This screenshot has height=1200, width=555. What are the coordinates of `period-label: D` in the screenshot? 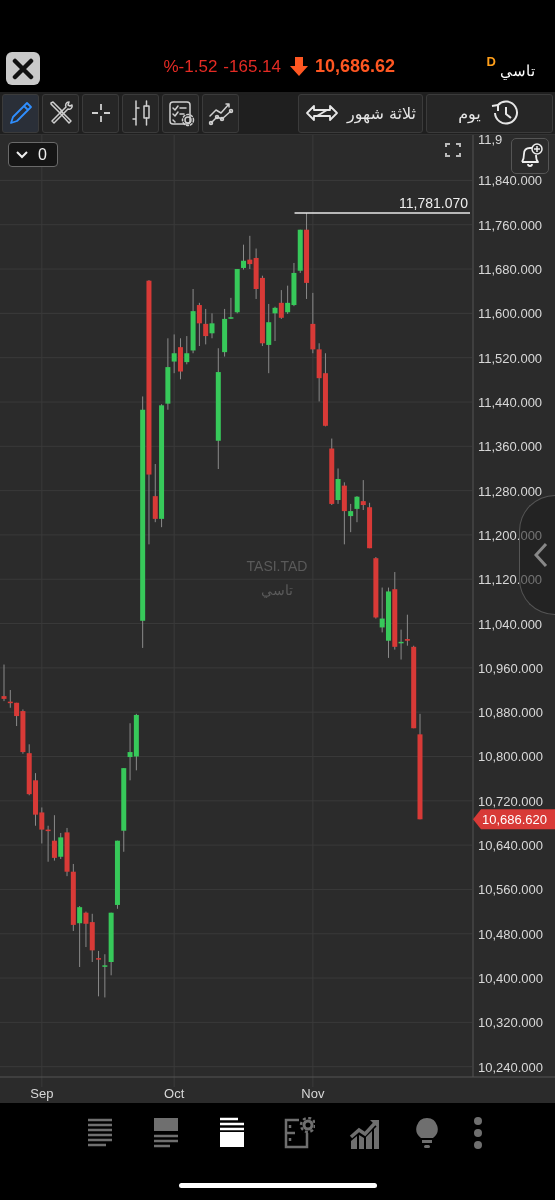 It's located at (491, 61).